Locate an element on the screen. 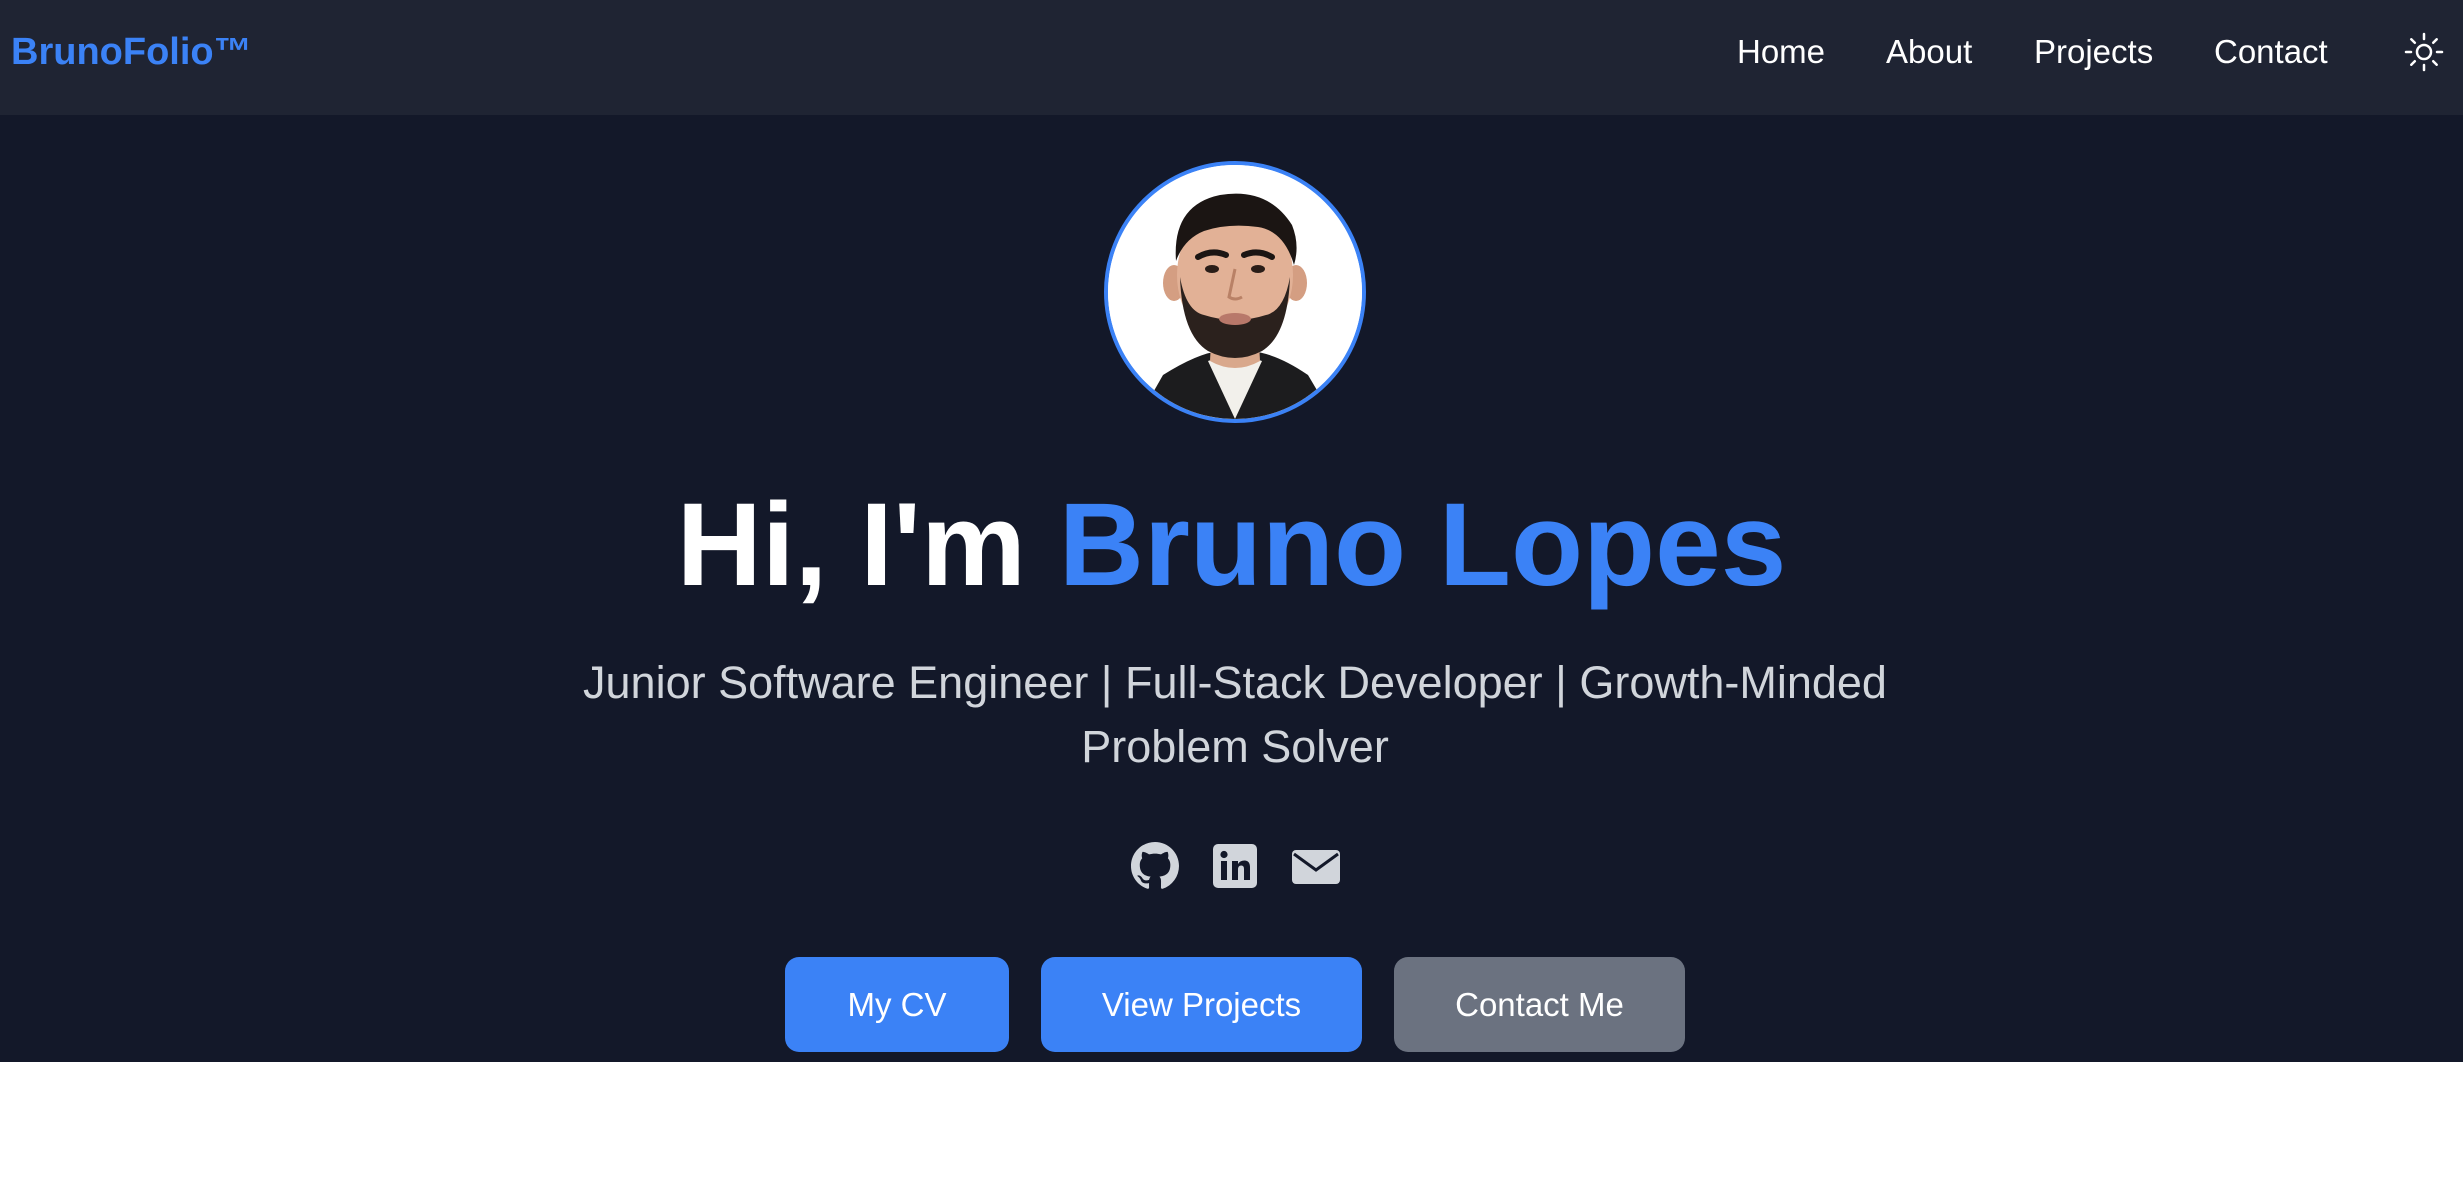 This screenshot has height=1193, width=2463. my-cv-button: My CV is located at coordinates (897, 1004).